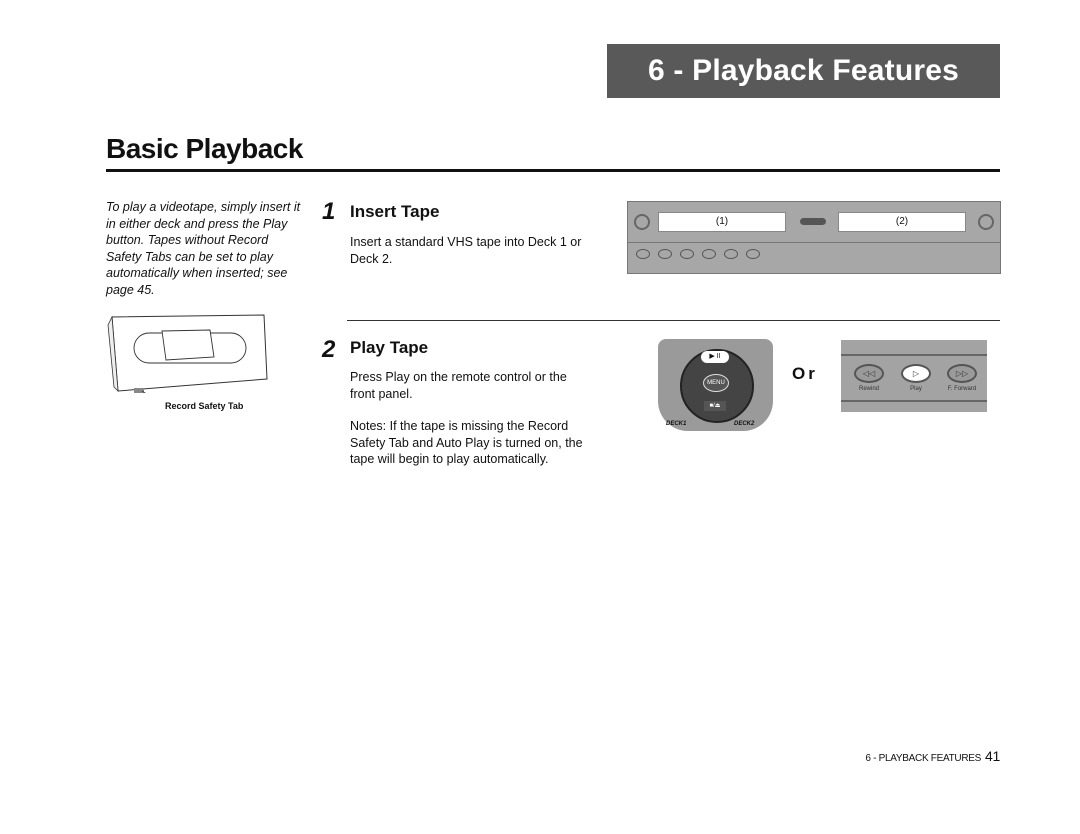 This screenshot has height=834, width=1080. What do you see at coordinates (329, 349) in the screenshot?
I see `step-2-number: 2` at bounding box center [329, 349].